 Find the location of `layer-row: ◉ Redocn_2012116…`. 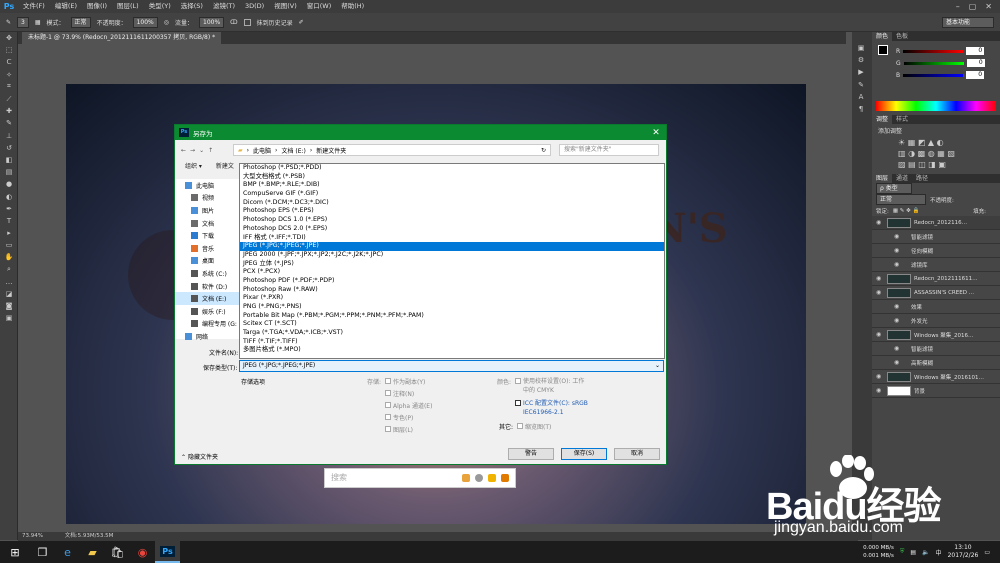

layer-row: ◉ Redocn_2012116… is located at coordinates (936, 223).